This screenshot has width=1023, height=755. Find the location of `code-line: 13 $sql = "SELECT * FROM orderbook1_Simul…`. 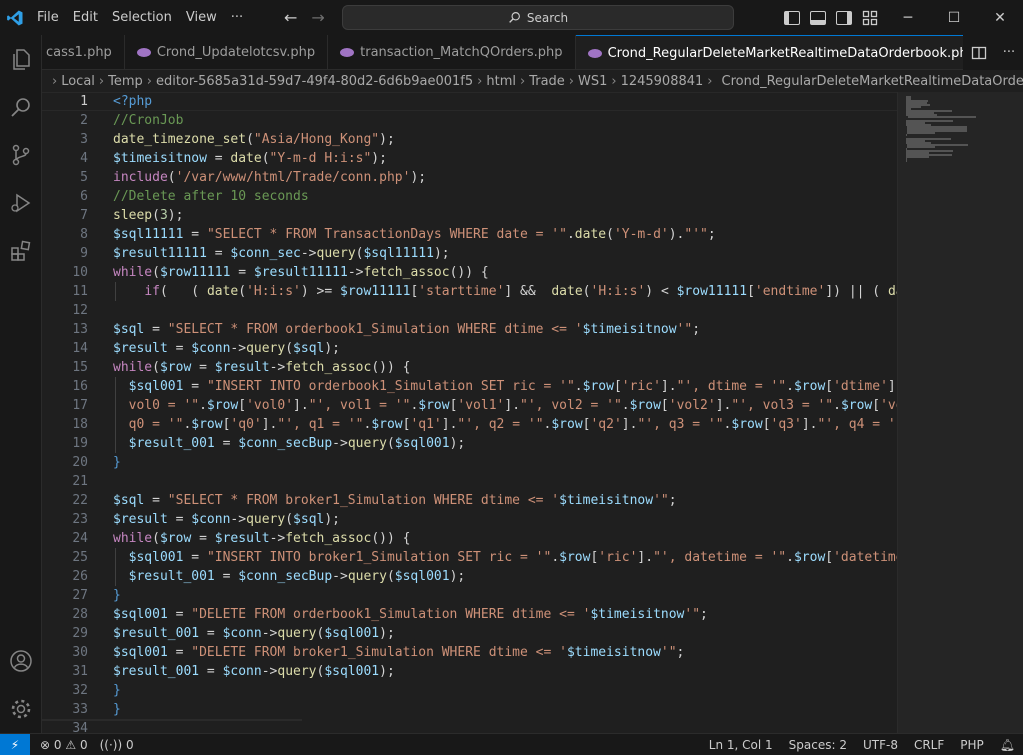

code-line: 13 $sql = "SELECT * FROM orderbook1_Simul… is located at coordinates (469, 329).